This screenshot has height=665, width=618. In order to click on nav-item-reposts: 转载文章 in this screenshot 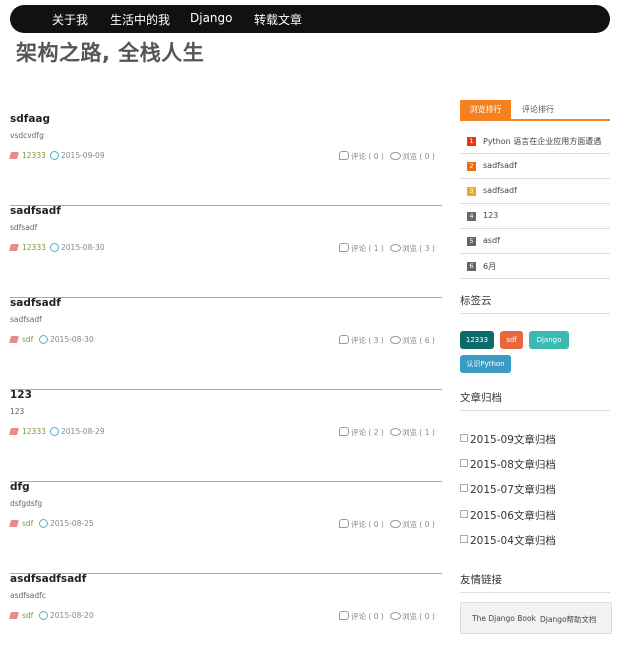, I will do `click(278, 19)`.